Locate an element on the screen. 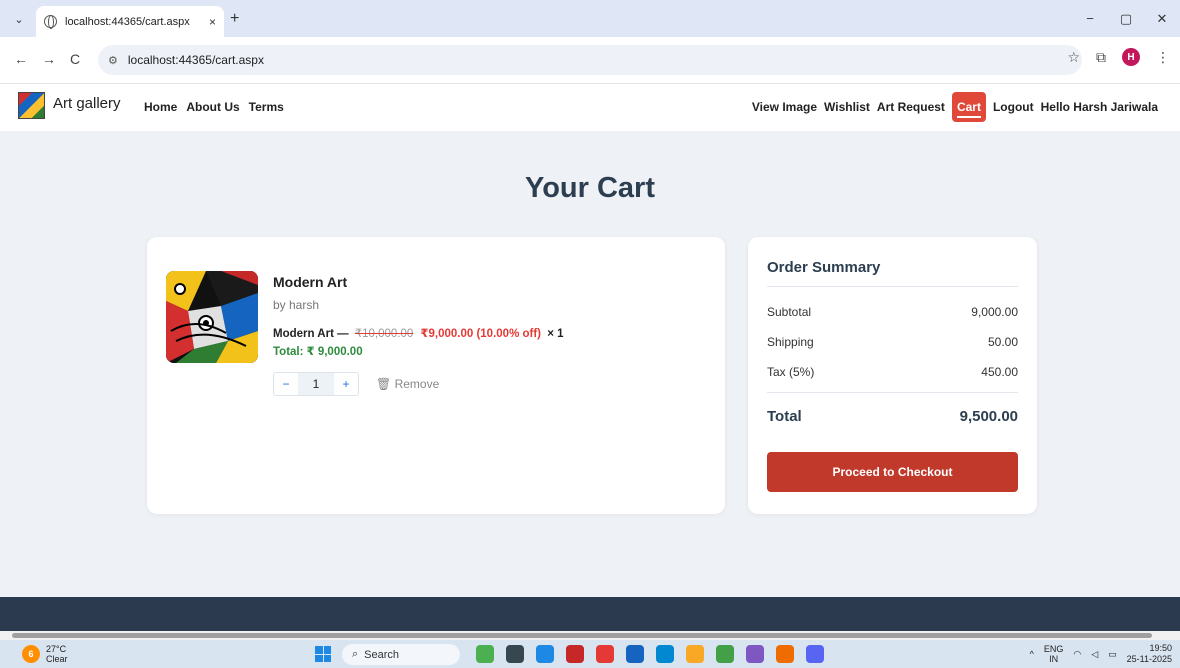 The width and height of the screenshot is (1180, 668). search-placeholder: Search is located at coordinates (382, 654).